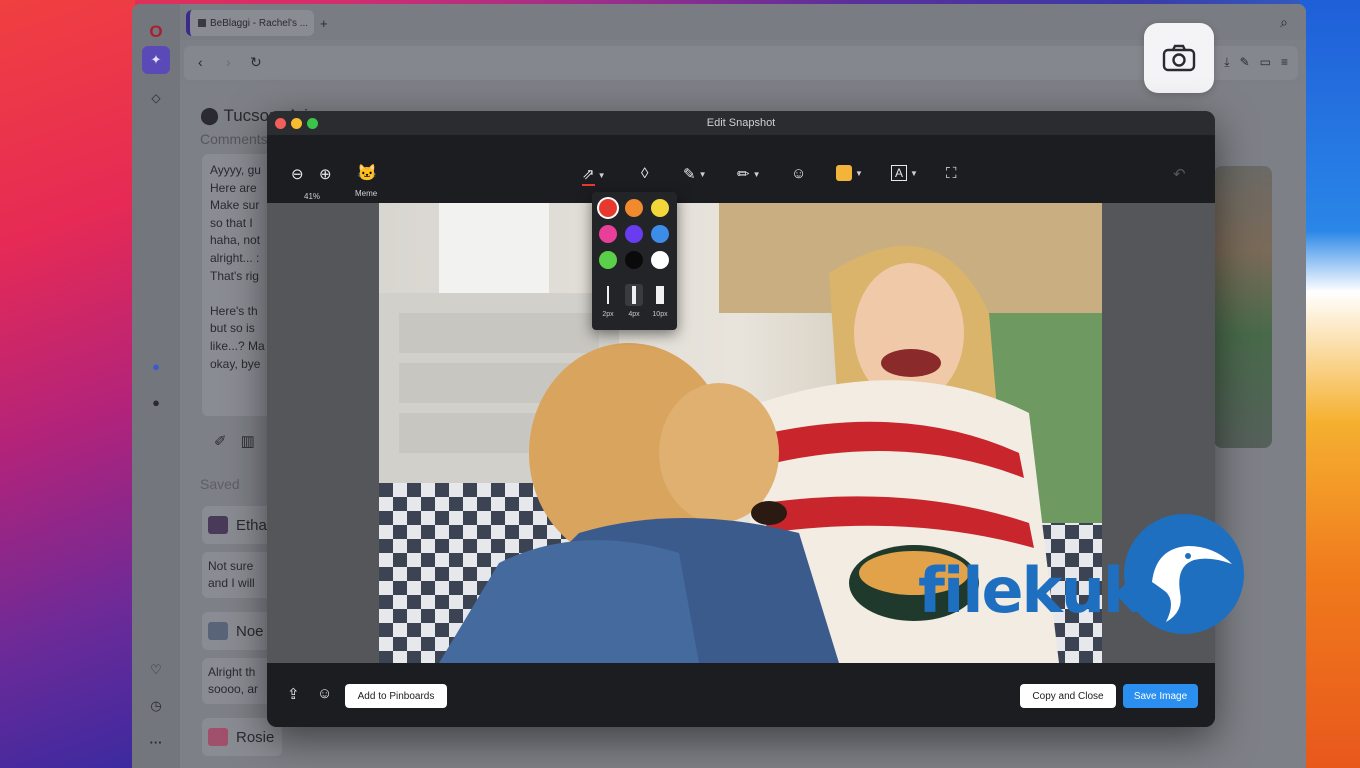  Describe the element at coordinates (324, 23) in the screenshot. I see `new-tab-button: +` at that location.